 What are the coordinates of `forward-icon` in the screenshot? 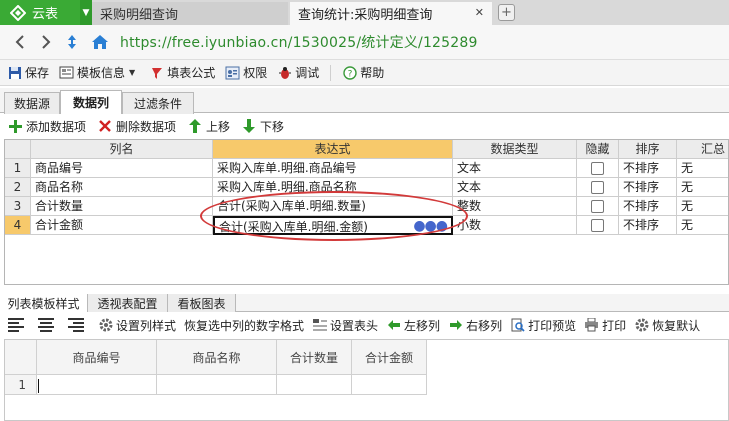 It's located at (46, 42).